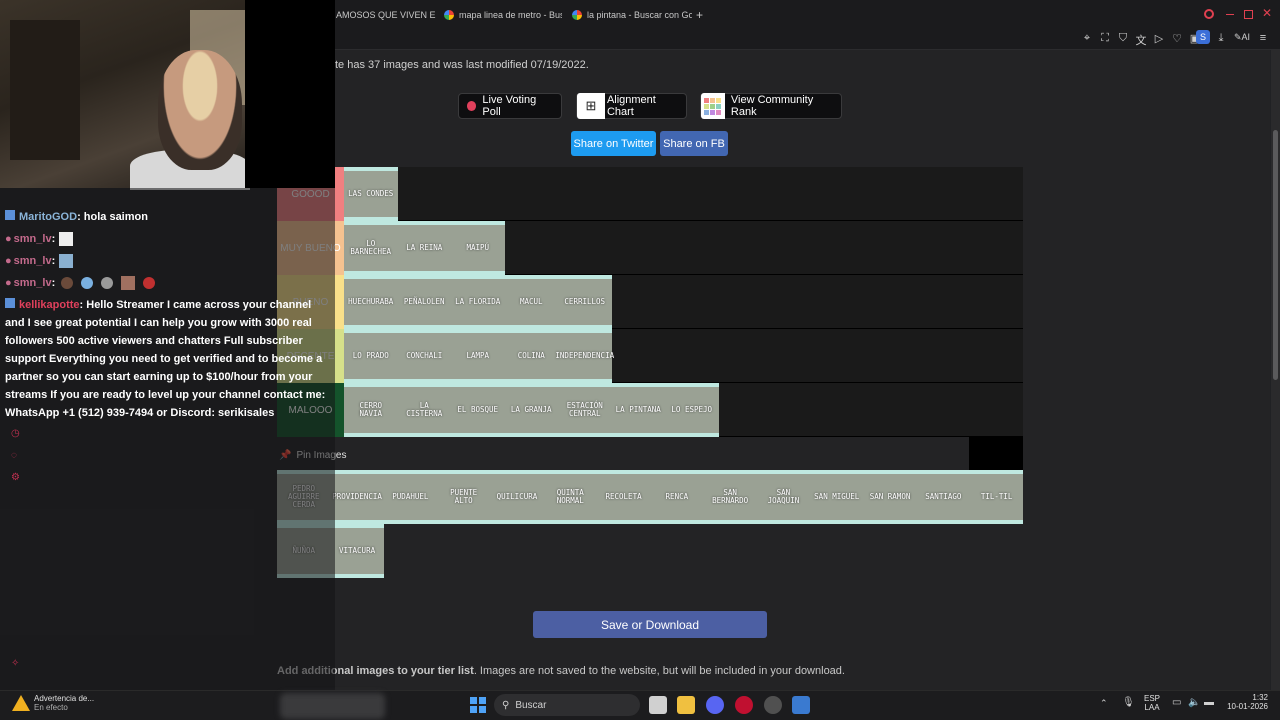 The image size is (1280, 720). Describe the element at coordinates (1242, 37) in the screenshot. I see `ai-button: ✎AI` at that location.